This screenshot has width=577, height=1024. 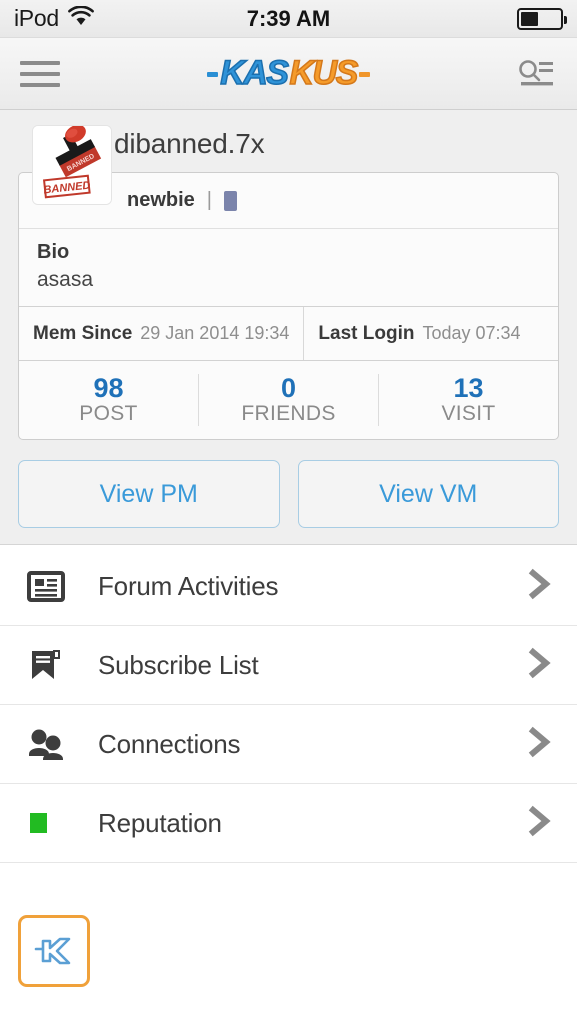 What do you see at coordinates (80, 18) in the screenshot?
I see `wifi-icon` at bounding box center [80, 18].